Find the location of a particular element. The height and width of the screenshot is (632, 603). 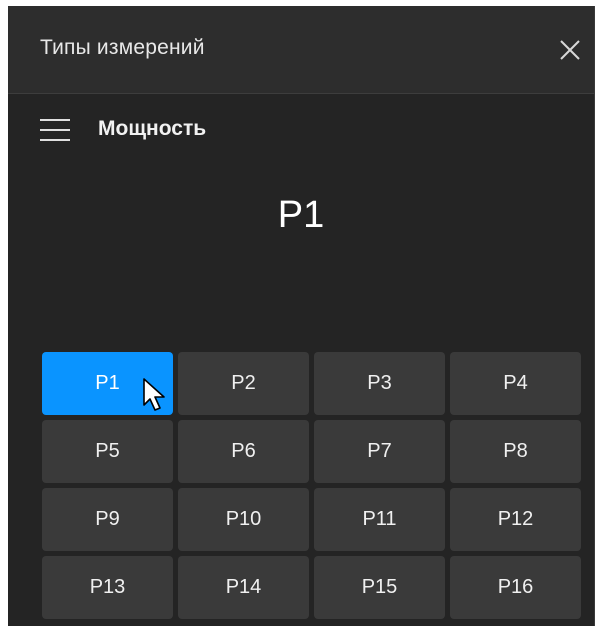

hamburger-menu-icon is located at coordinates (55, 130).